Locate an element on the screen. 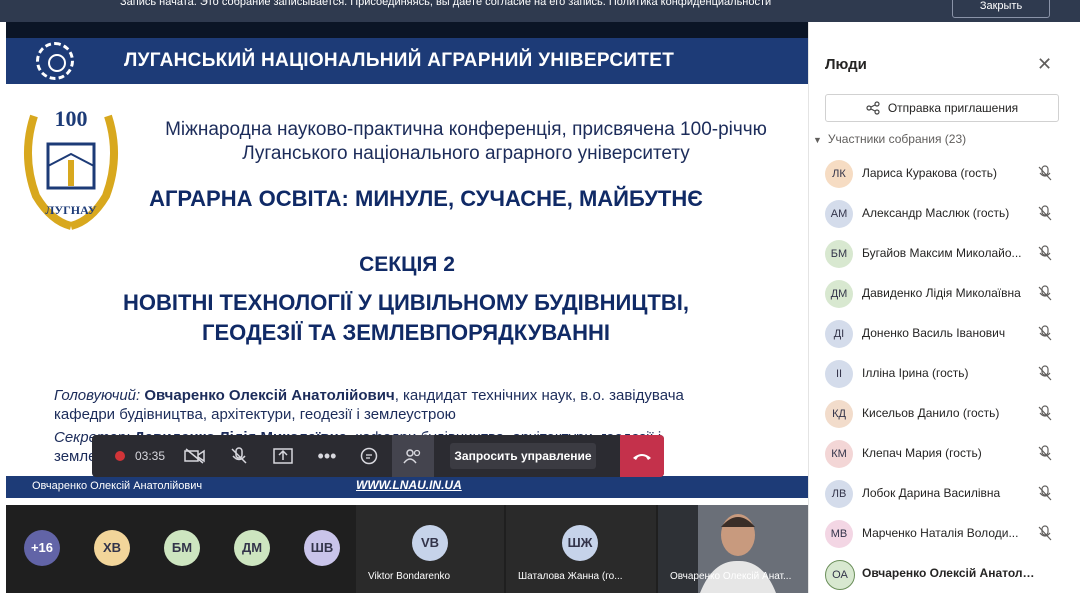 Image resolution: width=1080 pixels, height=593 pixels. participant-avatar: ДМ is located at coordinates (252, 548).